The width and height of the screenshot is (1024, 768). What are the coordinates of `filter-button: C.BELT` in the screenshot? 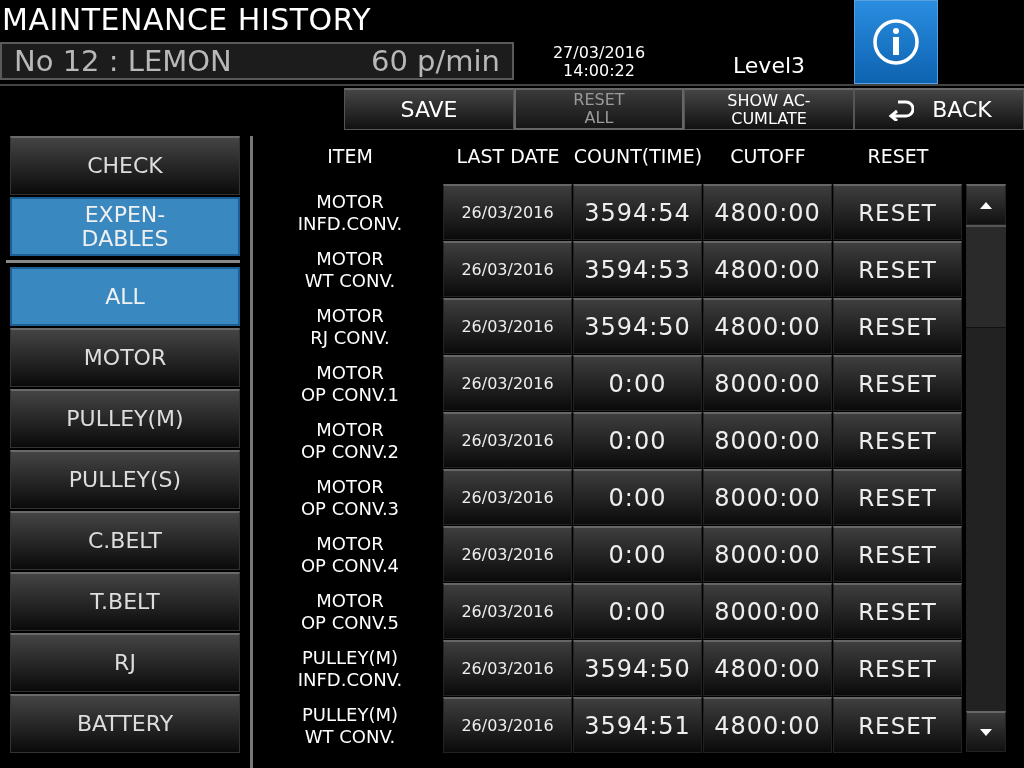 It's located at (125, 540).